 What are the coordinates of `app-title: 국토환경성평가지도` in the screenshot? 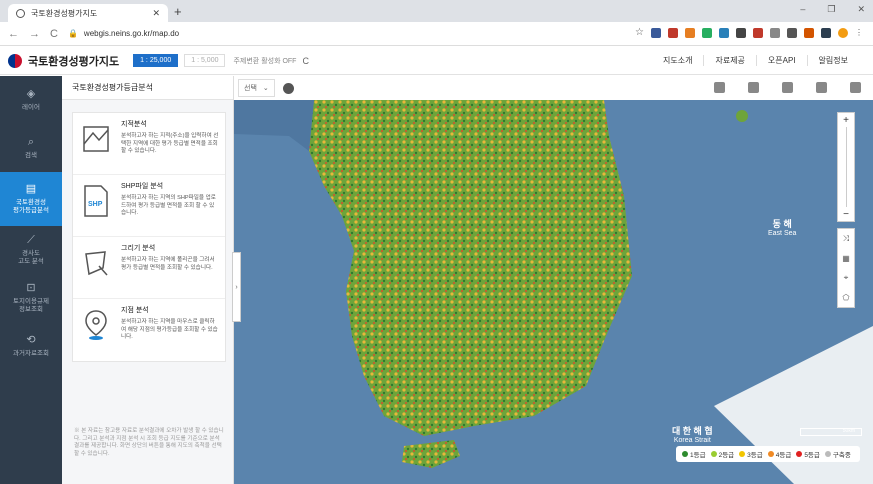 It's located at (73, 61).